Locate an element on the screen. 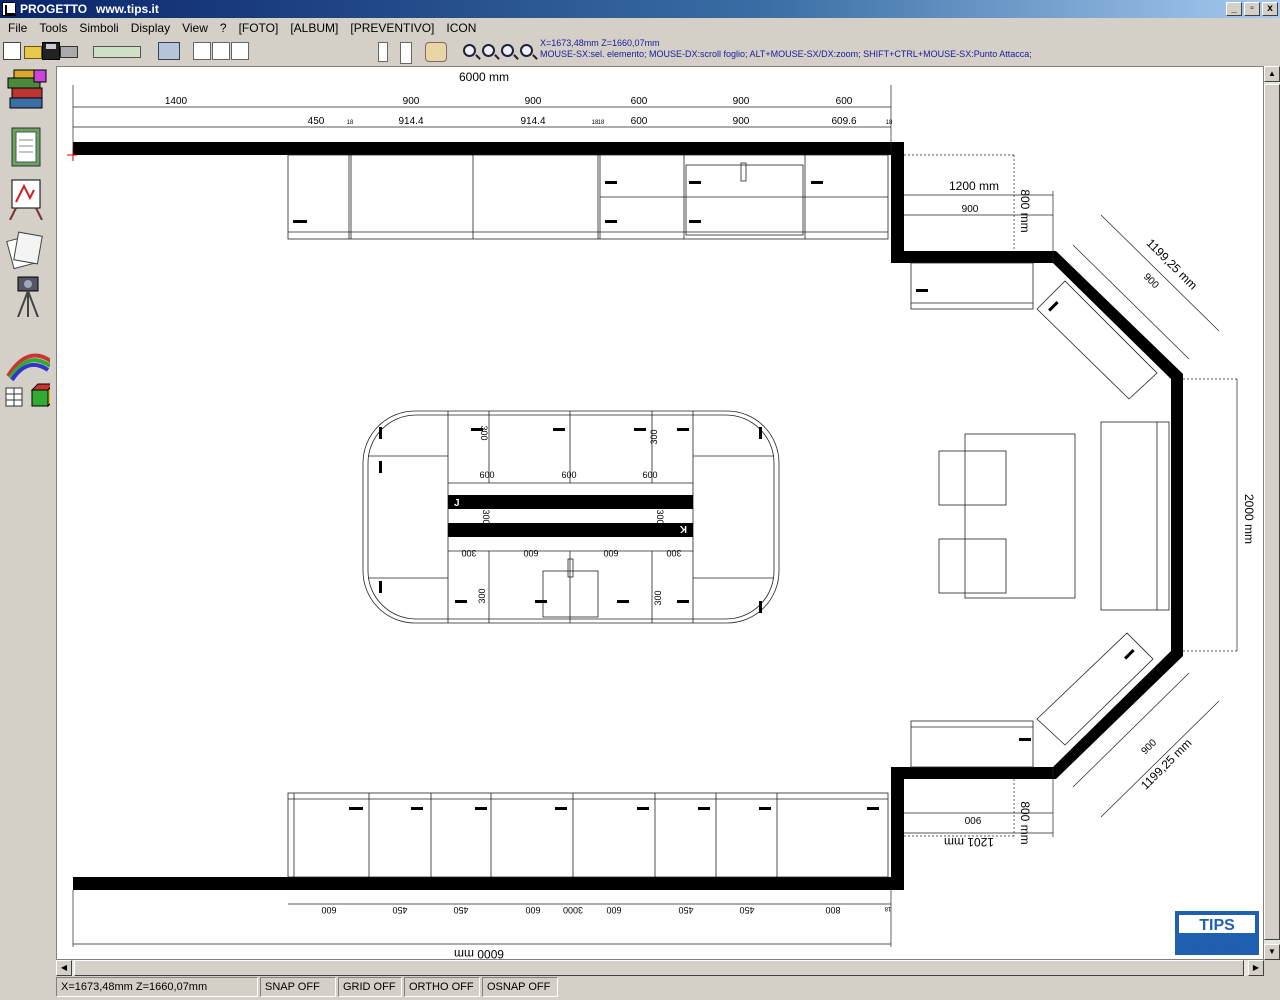 This screenshot has width=1280, height=1000. dim-top1-d: 600 is located at coordinates (639, 101).